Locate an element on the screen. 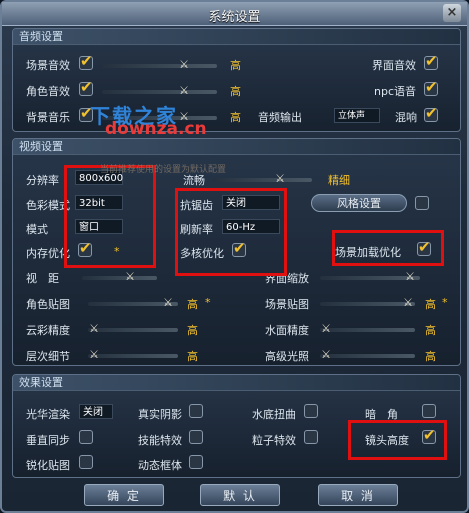 The width and height of the screenshot is (469, 513). scene-sfx-label: 场景音效 is located at coordinates (48, 65).